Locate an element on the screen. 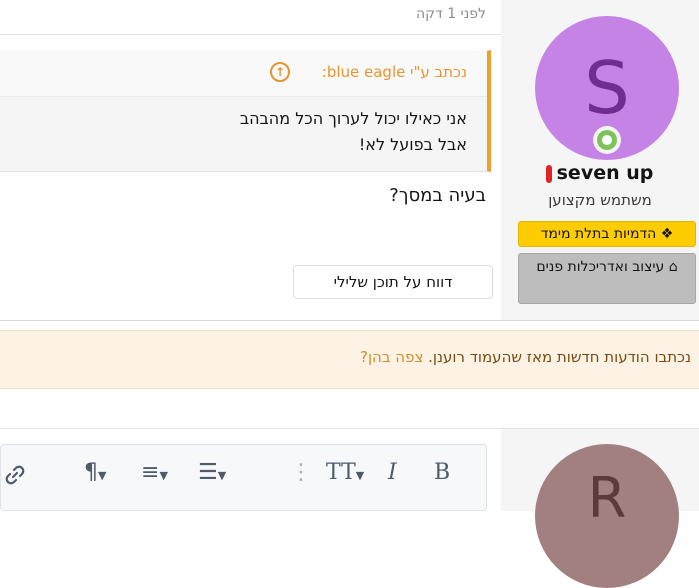 The image size is (699, 588). align-glyph: ≡ is located at coordinates (150, 472).